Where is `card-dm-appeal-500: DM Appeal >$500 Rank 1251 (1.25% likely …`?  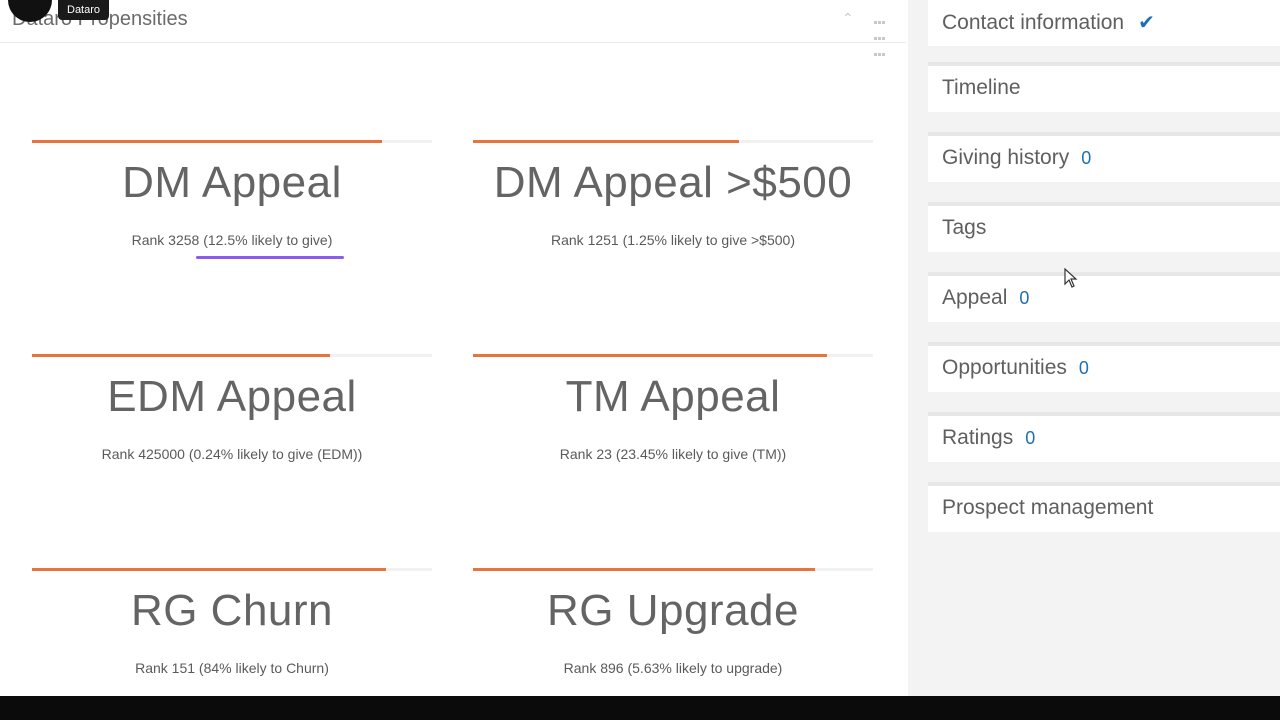 card-dm-appeal-500: DM Appeal >$500 Rank 1251 (1.25% likely … is located at coordinates (673, 200).